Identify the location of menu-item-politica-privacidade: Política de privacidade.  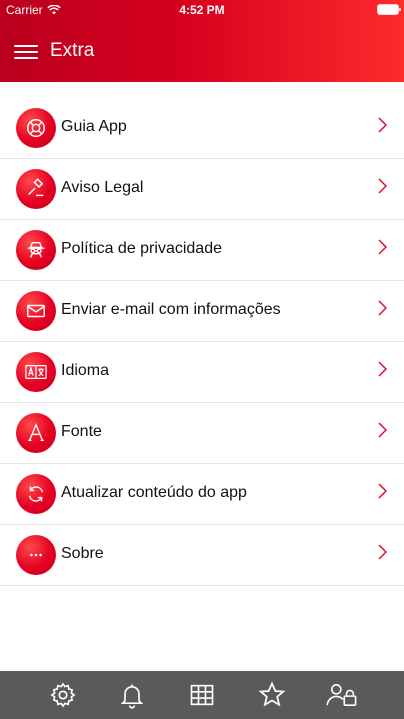
(202, 250).